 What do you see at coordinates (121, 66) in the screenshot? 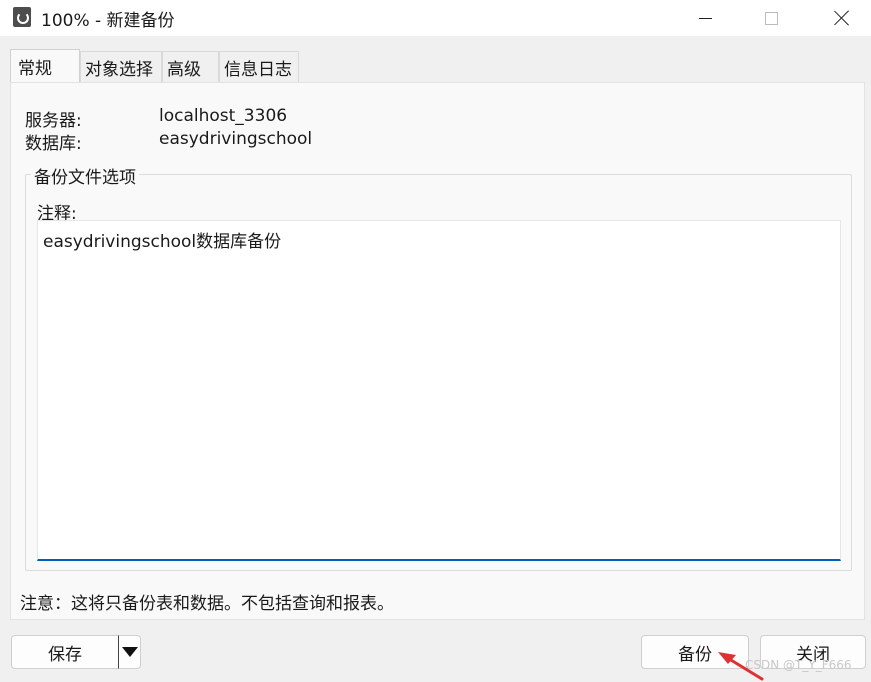
I see `tab-object-selection: 对象选择` at bounding box center [121, 66].